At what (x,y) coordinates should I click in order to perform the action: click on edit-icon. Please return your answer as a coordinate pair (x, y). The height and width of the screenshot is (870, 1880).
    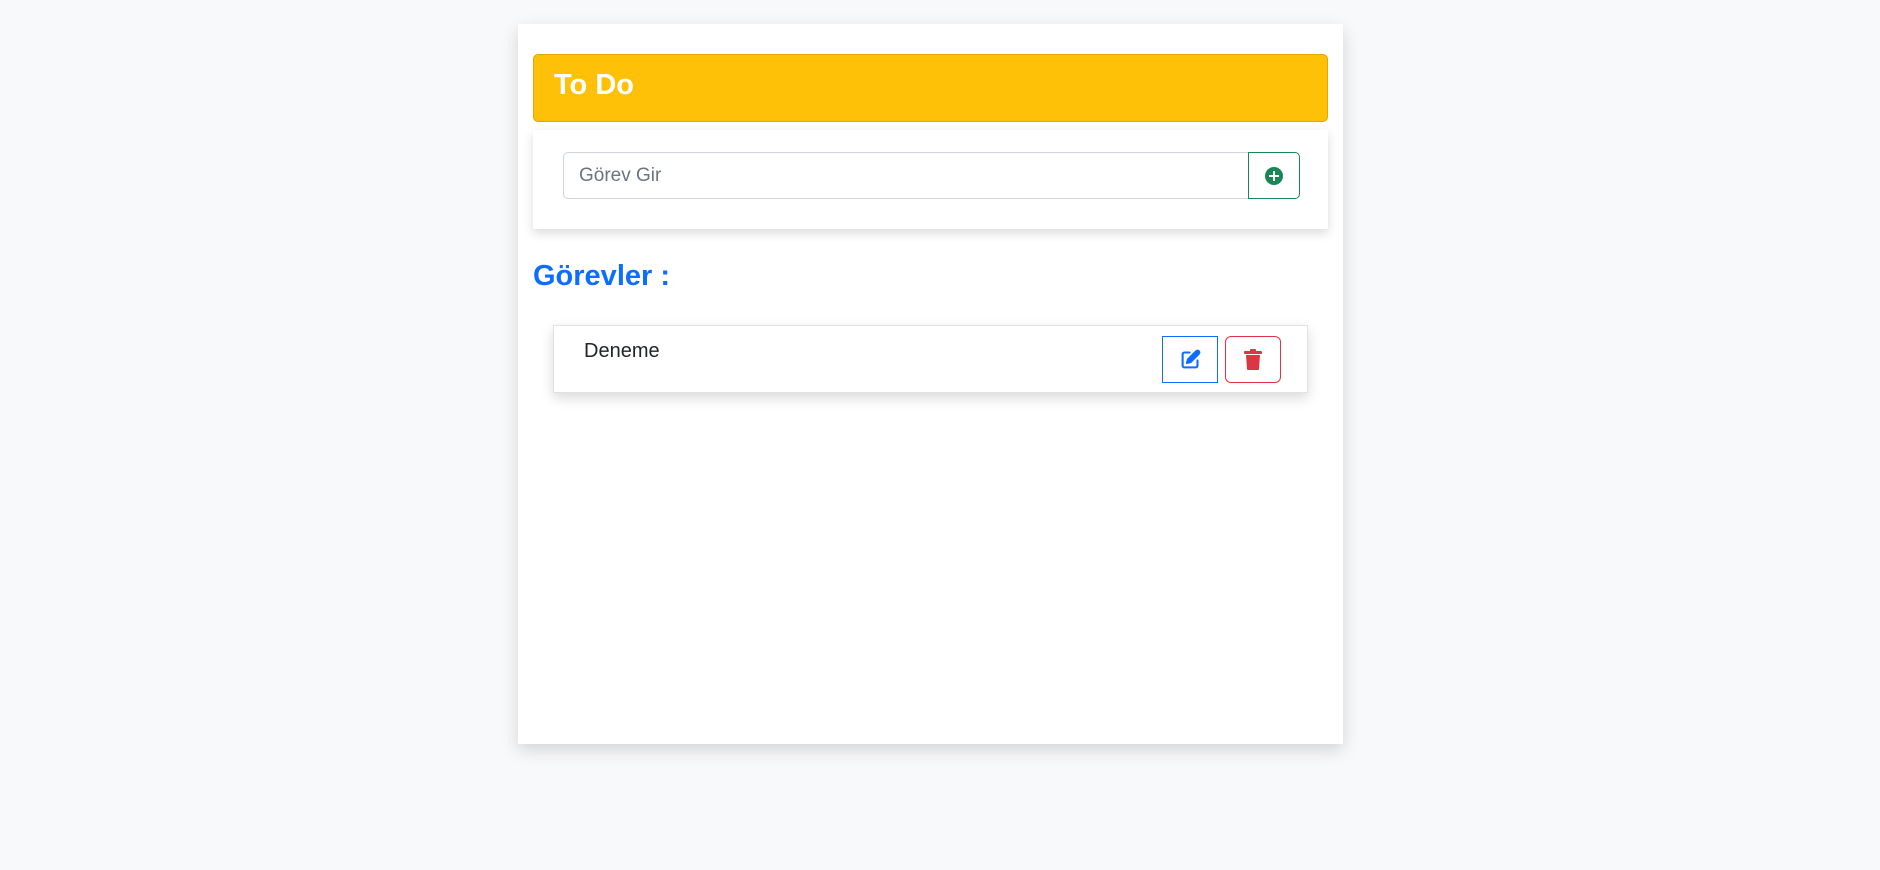
    Looking at the image, I should click on (1190, 359).